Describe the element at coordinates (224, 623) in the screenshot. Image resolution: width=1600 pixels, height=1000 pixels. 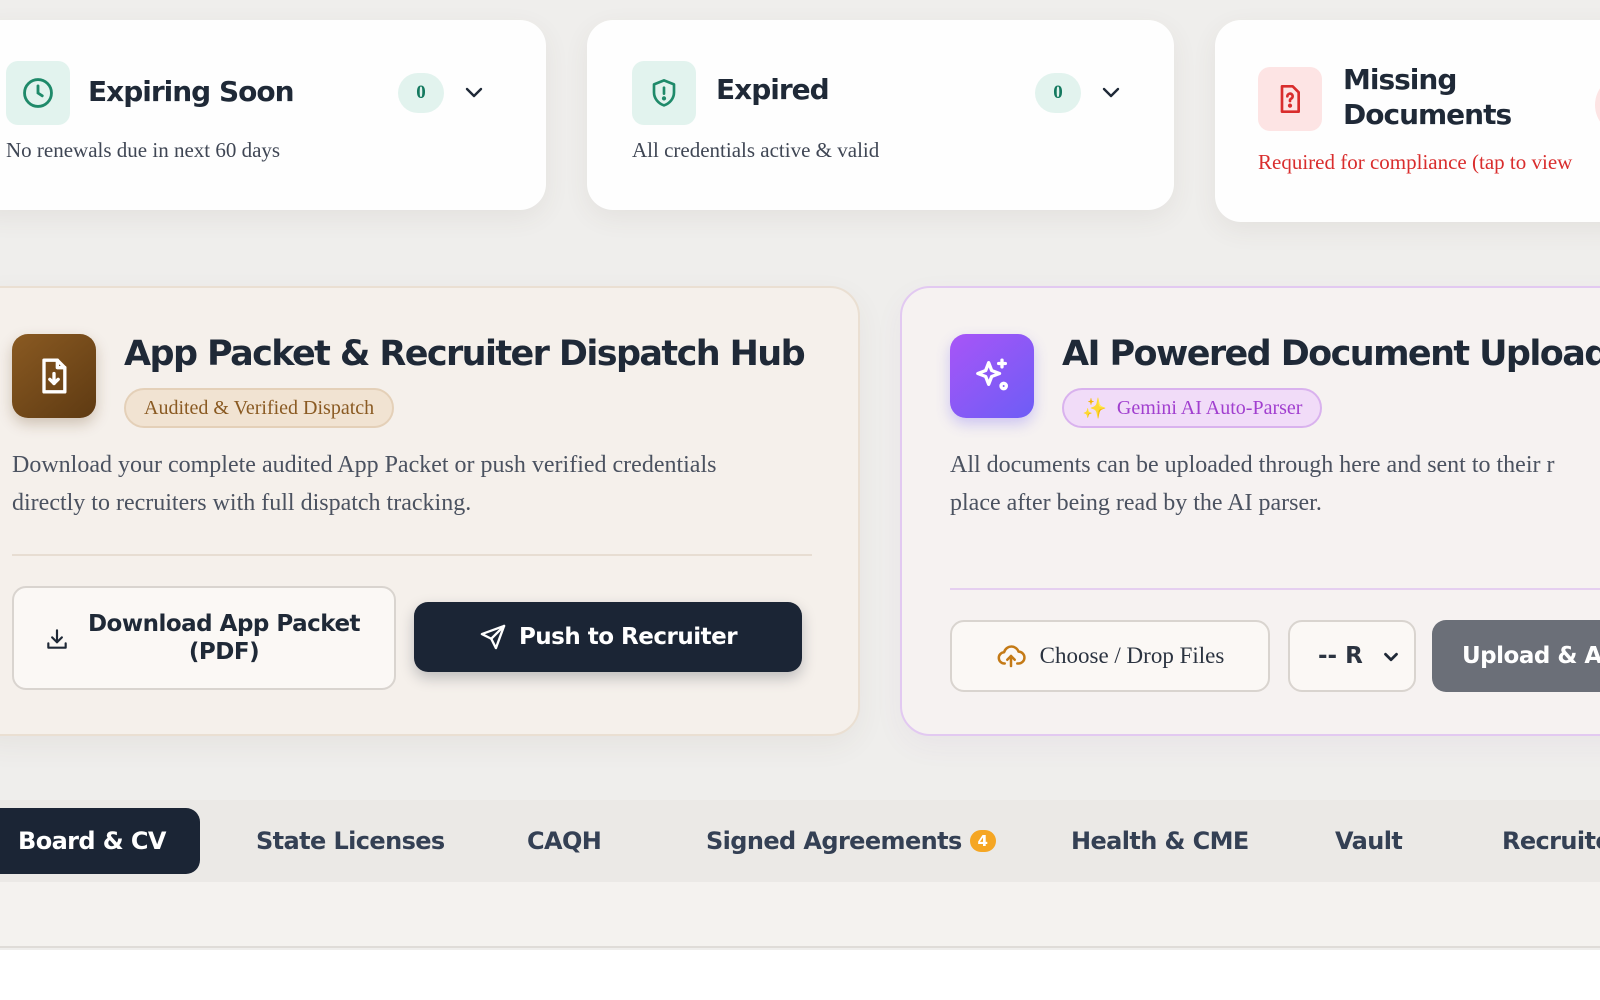
I see `download-label-line1: Download App Packet` at that location.